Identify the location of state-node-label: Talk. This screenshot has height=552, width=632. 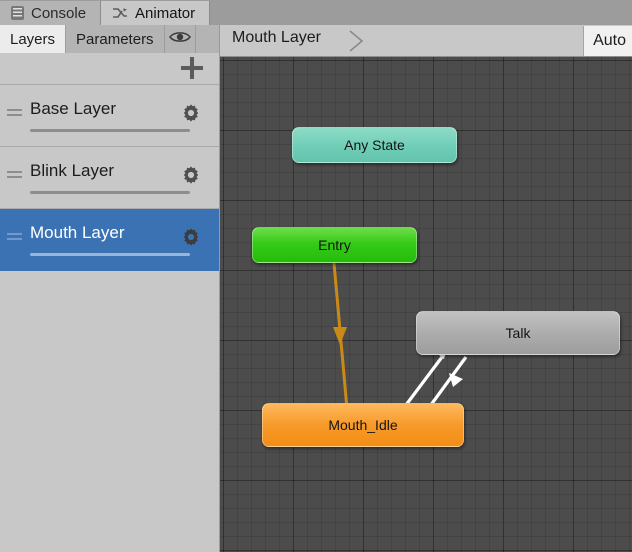
(518, 333).